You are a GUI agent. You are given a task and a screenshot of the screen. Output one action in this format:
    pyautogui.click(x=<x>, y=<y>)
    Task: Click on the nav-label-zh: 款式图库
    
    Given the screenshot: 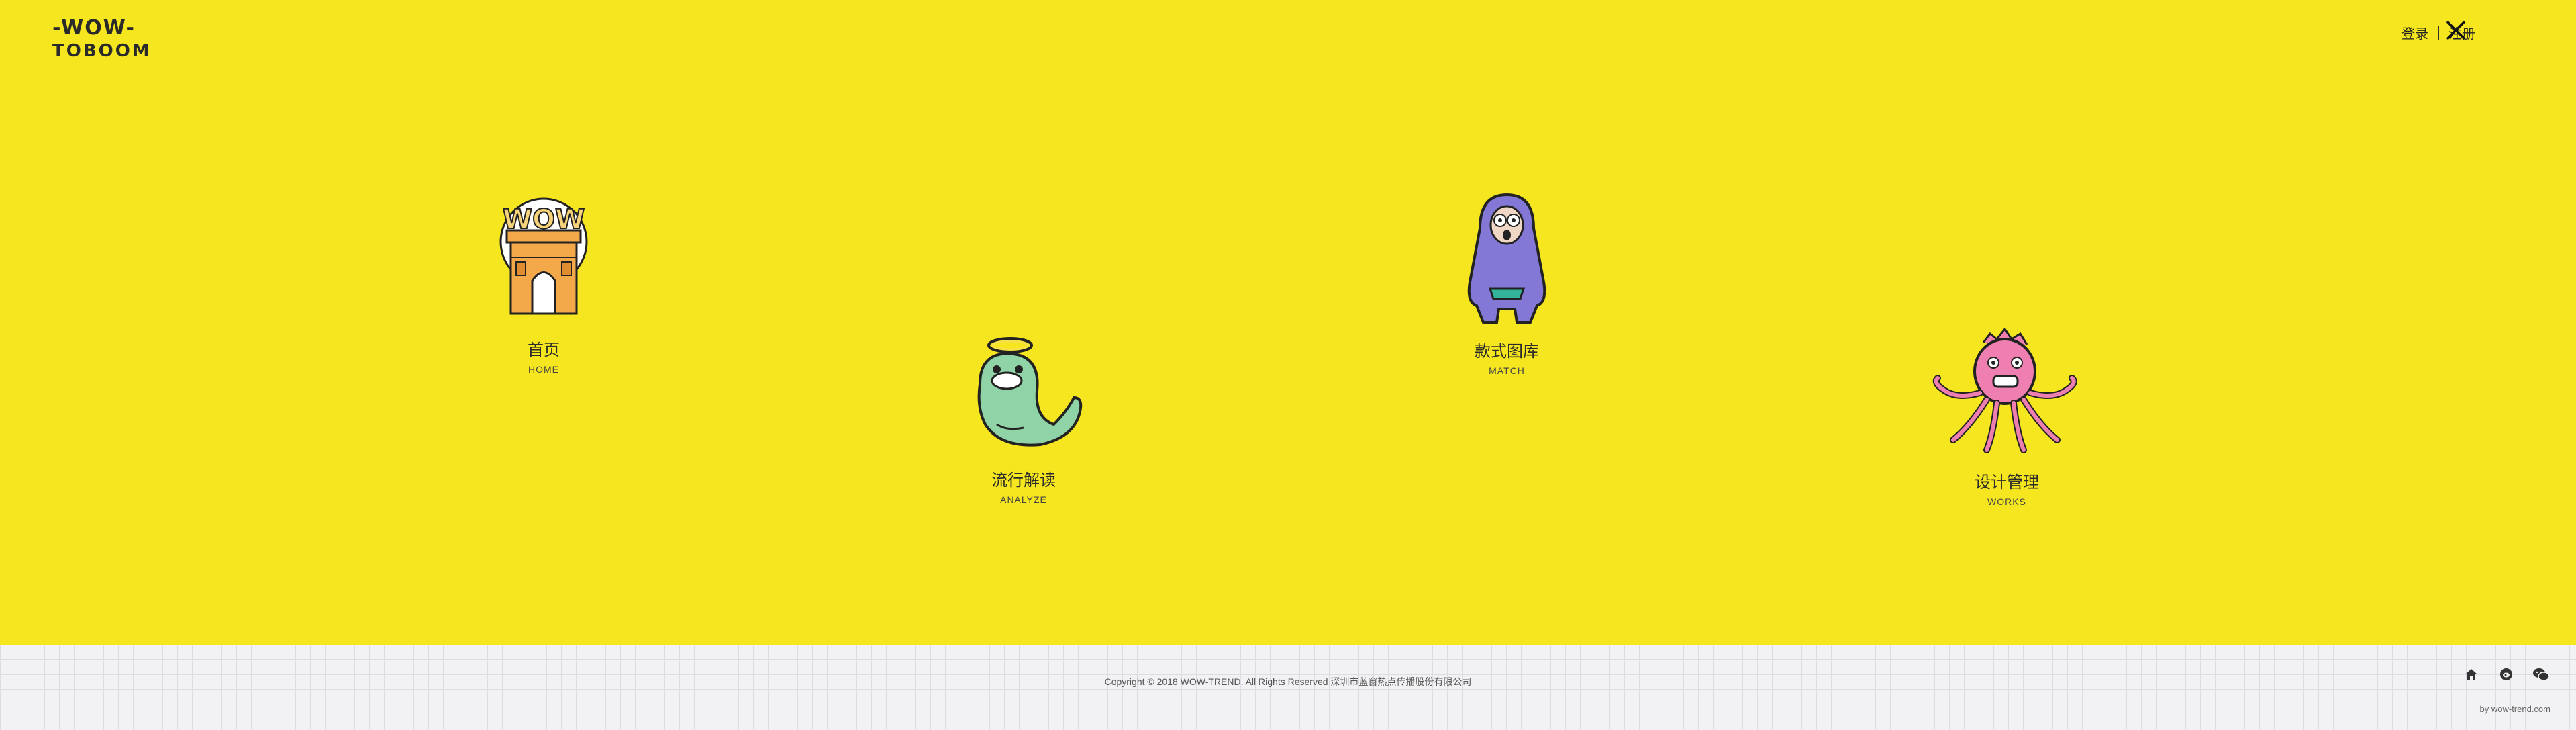 What is the action you would take?
    pyautogui.click(x=1507, y=351)
    